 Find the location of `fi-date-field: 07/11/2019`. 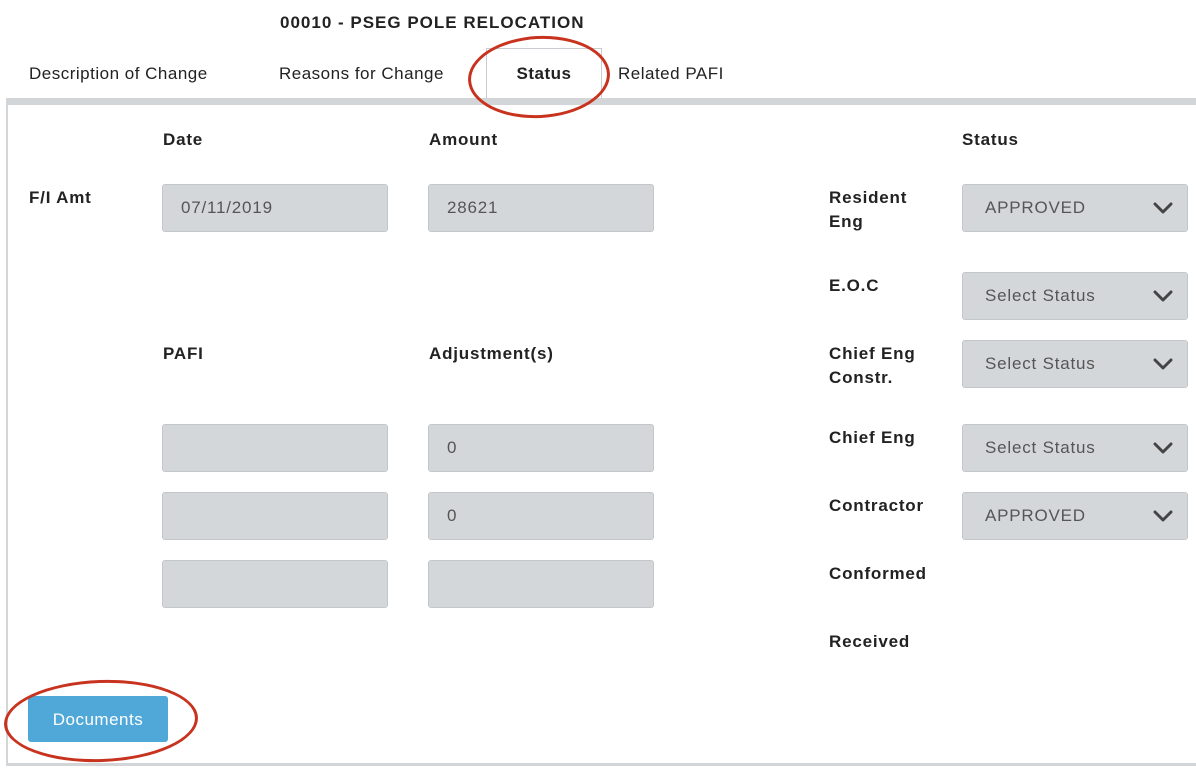

fi-date-field: 07/11/2019 is located at coordinates (275, 208).